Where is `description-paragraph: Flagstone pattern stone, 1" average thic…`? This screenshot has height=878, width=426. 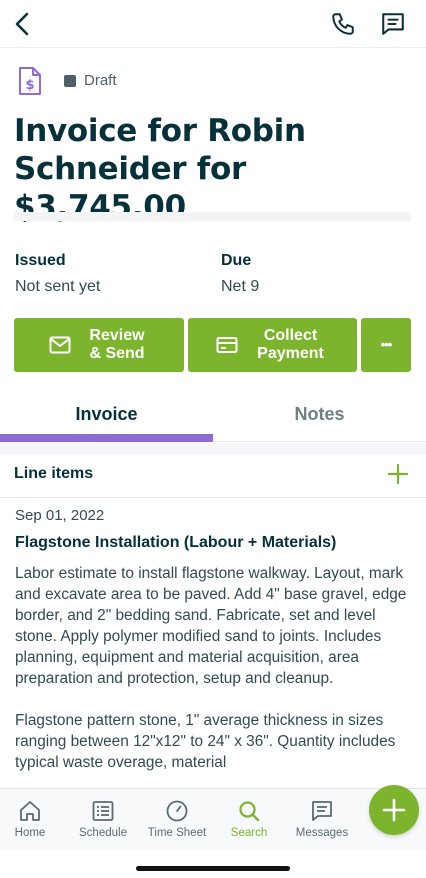
description-paragraph: Flagstone pattern stone, 1" average thic… is located at coordinates (205, 741).